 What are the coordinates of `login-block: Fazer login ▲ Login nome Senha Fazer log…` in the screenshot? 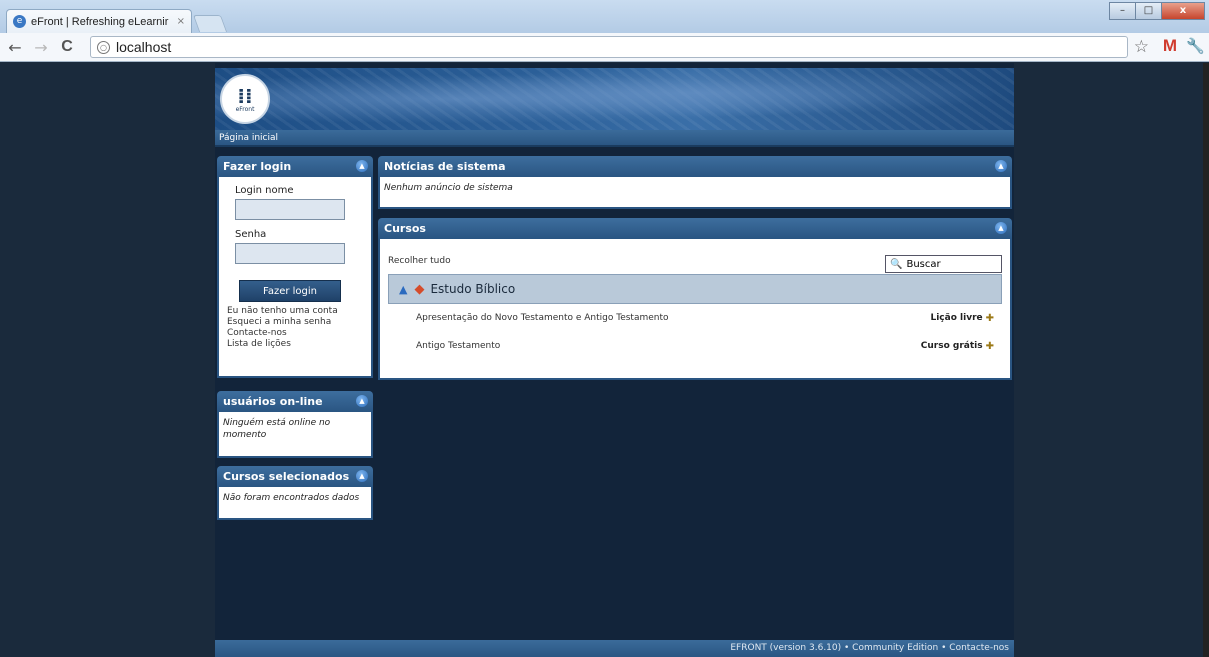 It's located at (295, 267).